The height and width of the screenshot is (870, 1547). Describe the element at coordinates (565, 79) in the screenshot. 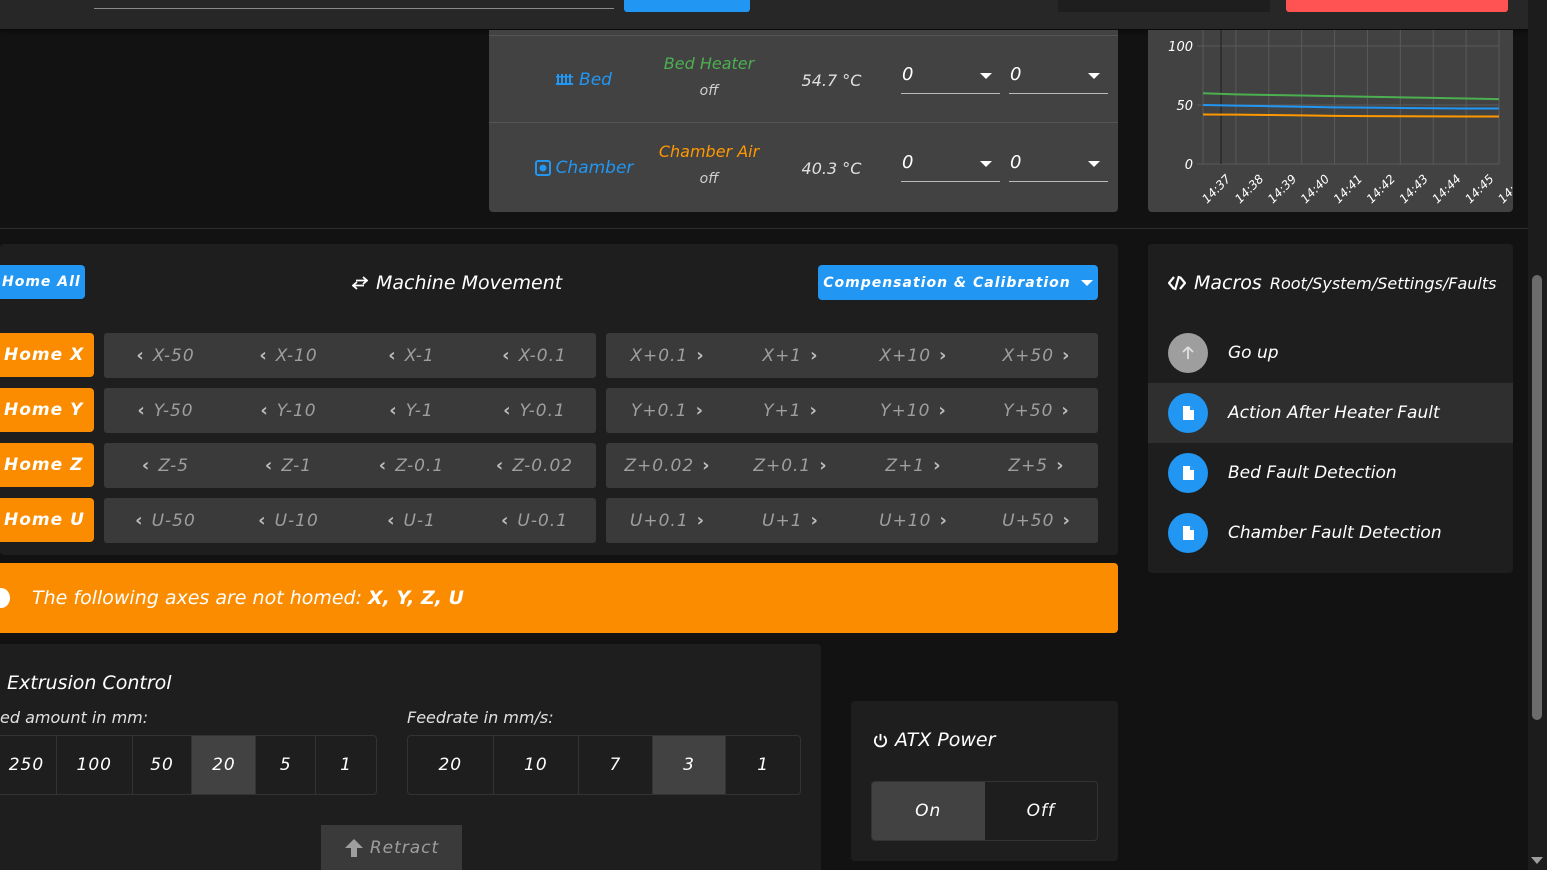

I see `radiator-icon` at that location.